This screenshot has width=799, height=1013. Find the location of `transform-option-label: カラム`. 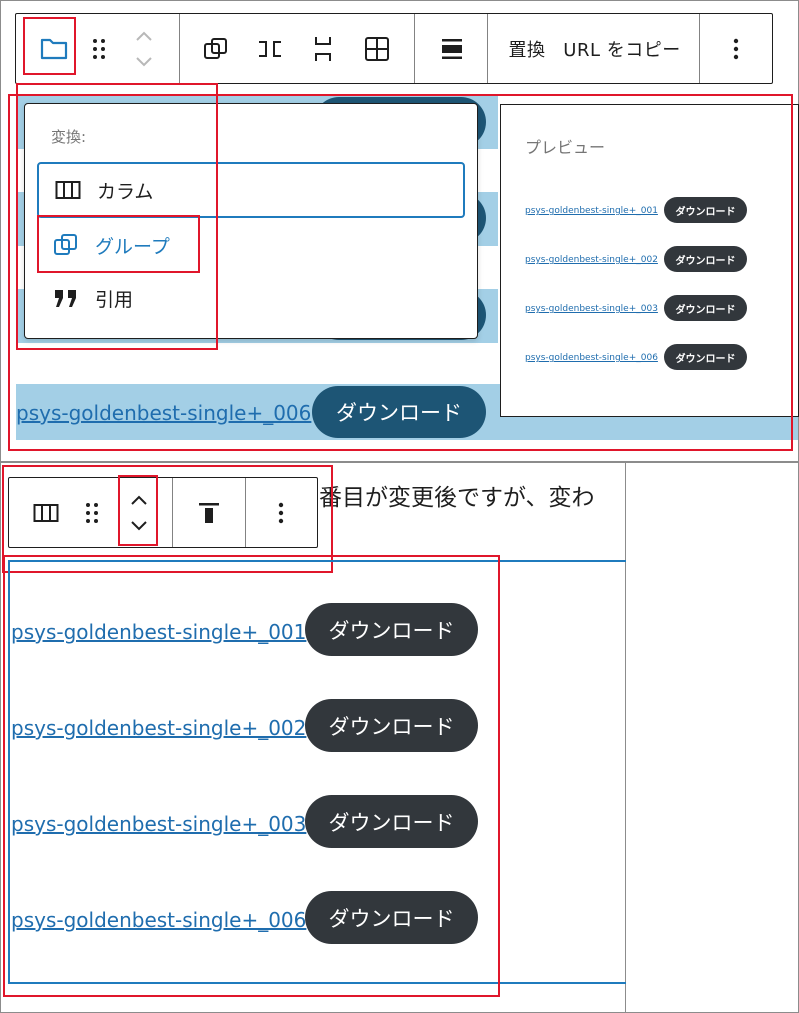

transform-option-label: カラム is located at coordinates (125, 191).